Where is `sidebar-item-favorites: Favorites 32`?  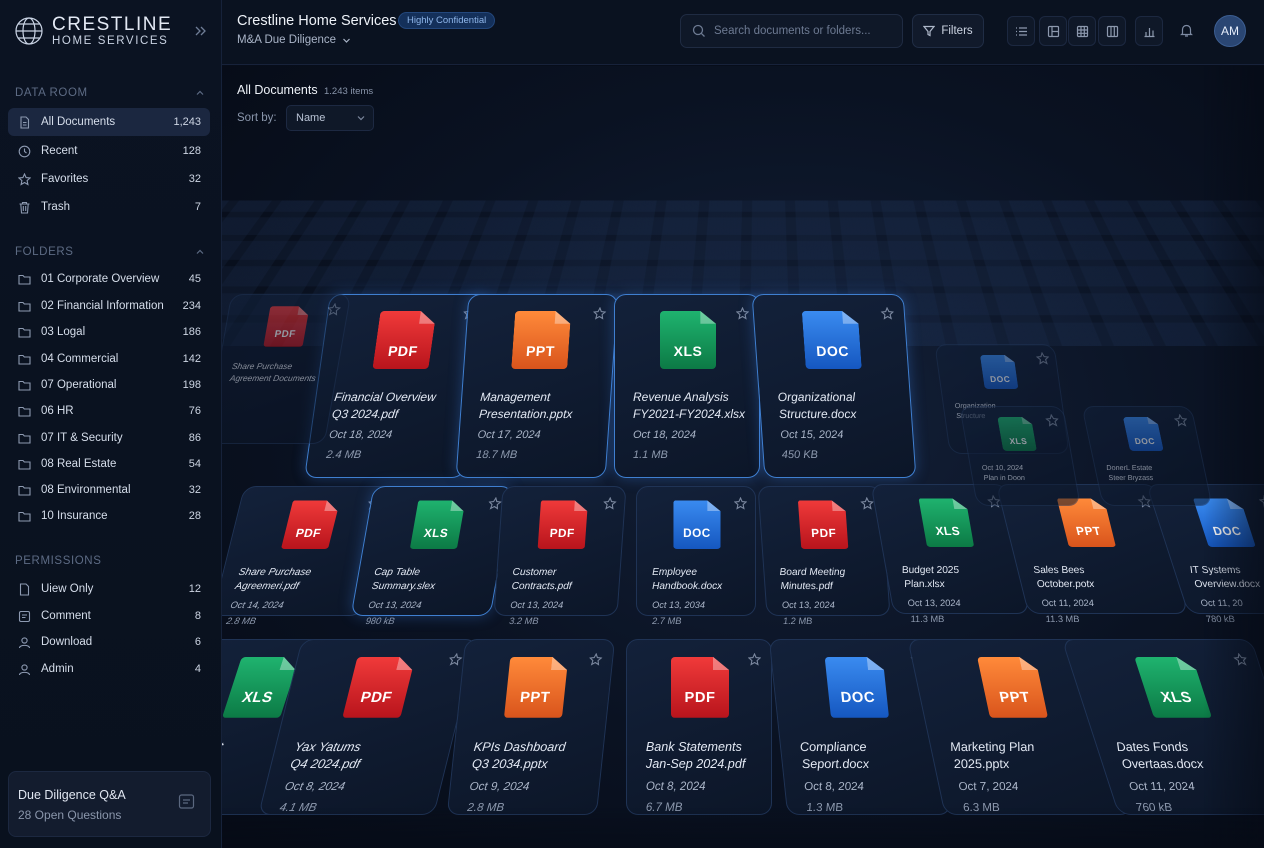 sidebar-item-favorites: Favorites 32 is located at coordinates (109, 179).